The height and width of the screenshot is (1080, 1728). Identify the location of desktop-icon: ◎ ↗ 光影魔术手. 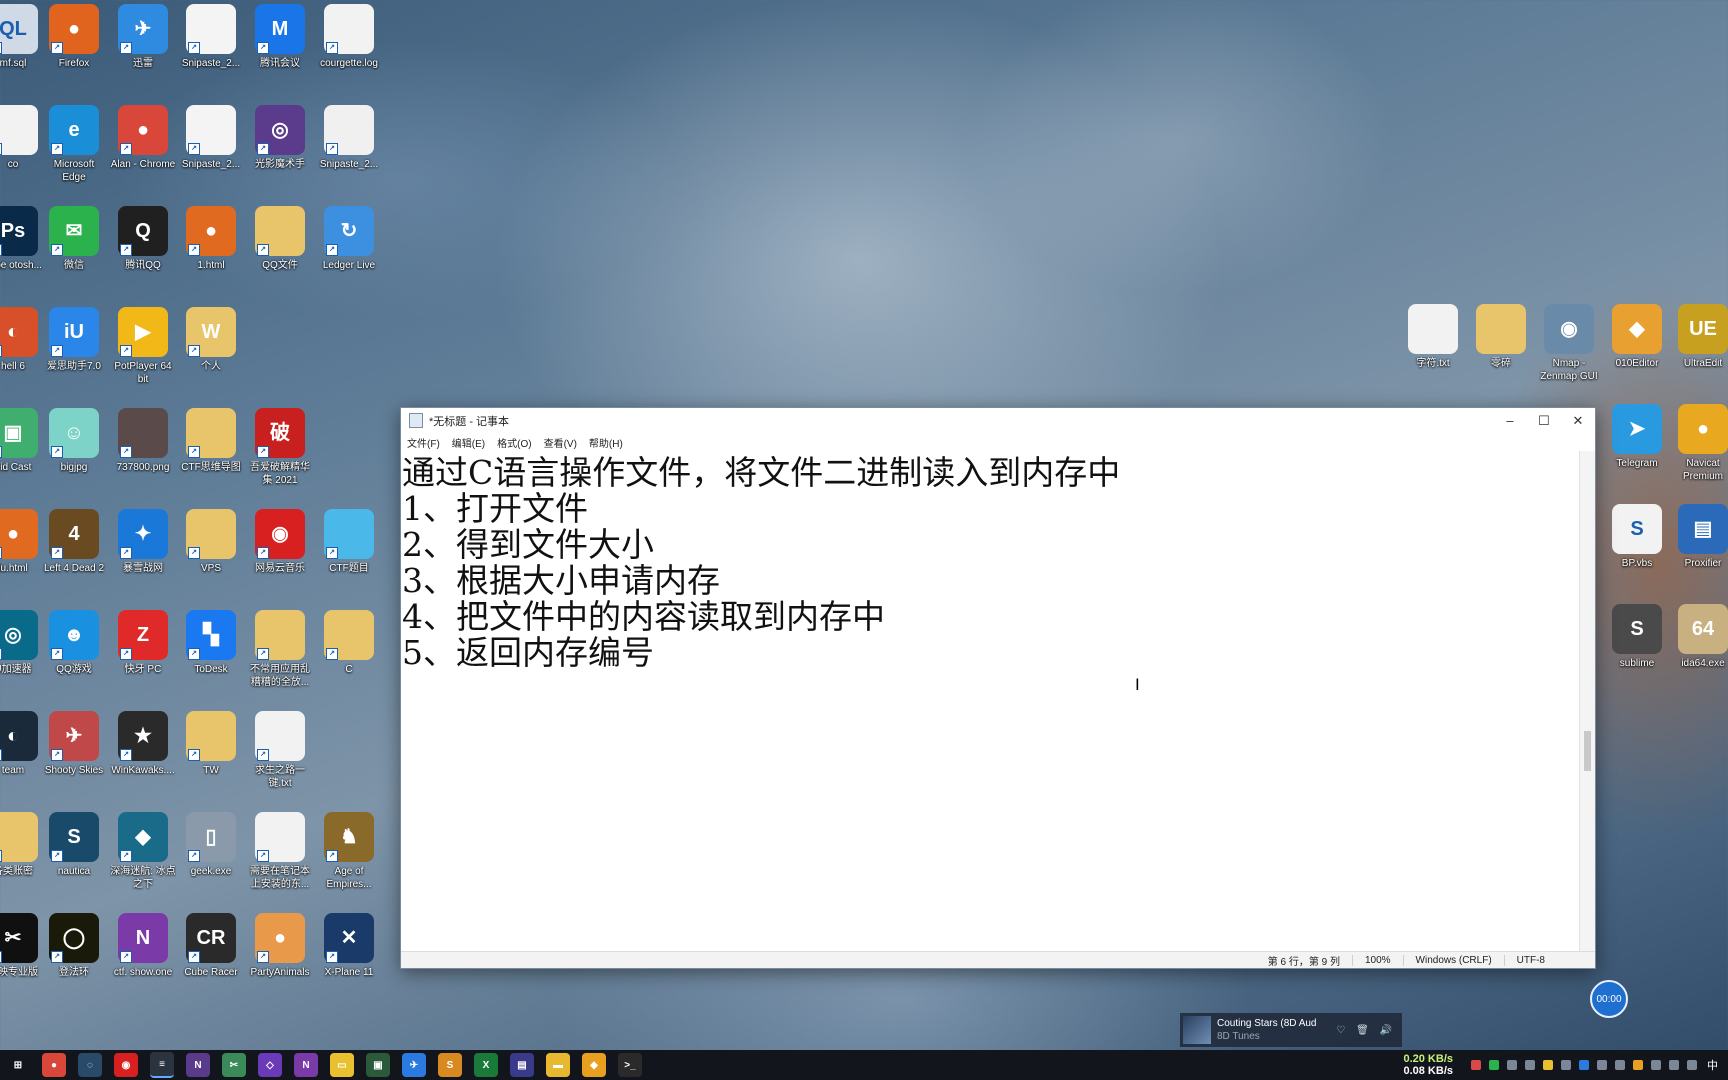
(280, 136).